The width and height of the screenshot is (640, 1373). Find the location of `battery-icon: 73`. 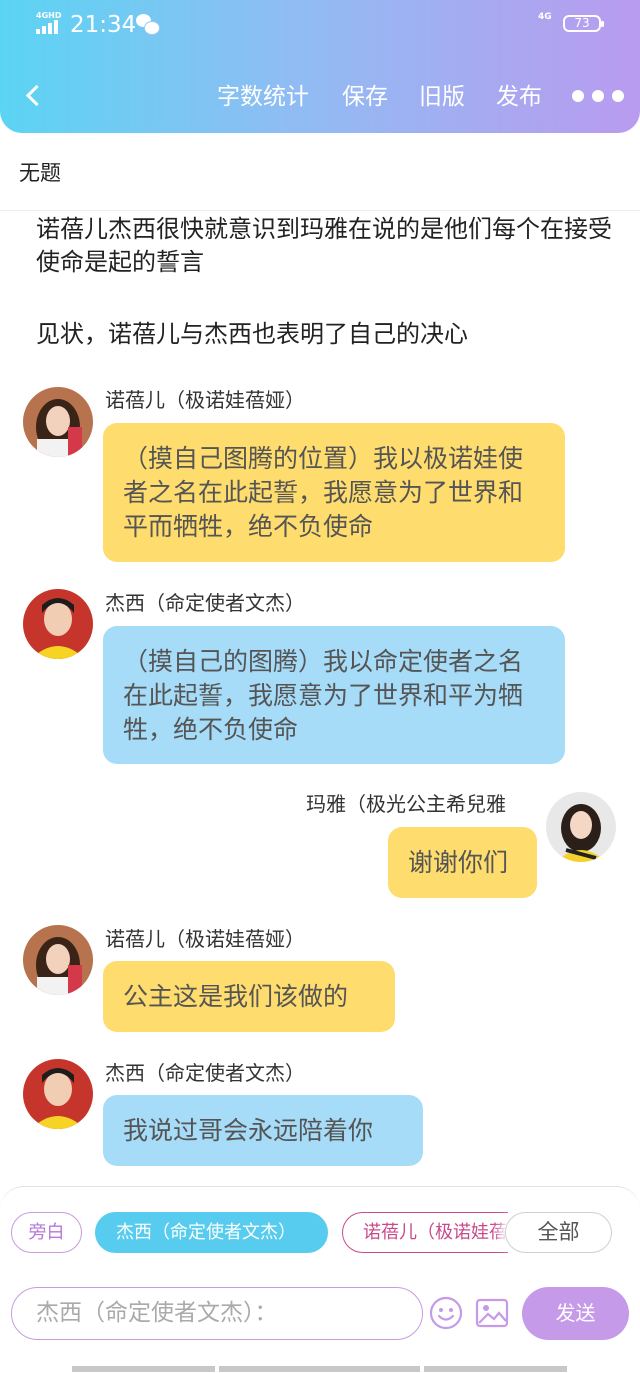

battery-icon: 73 is located at coordinates (583, 23).